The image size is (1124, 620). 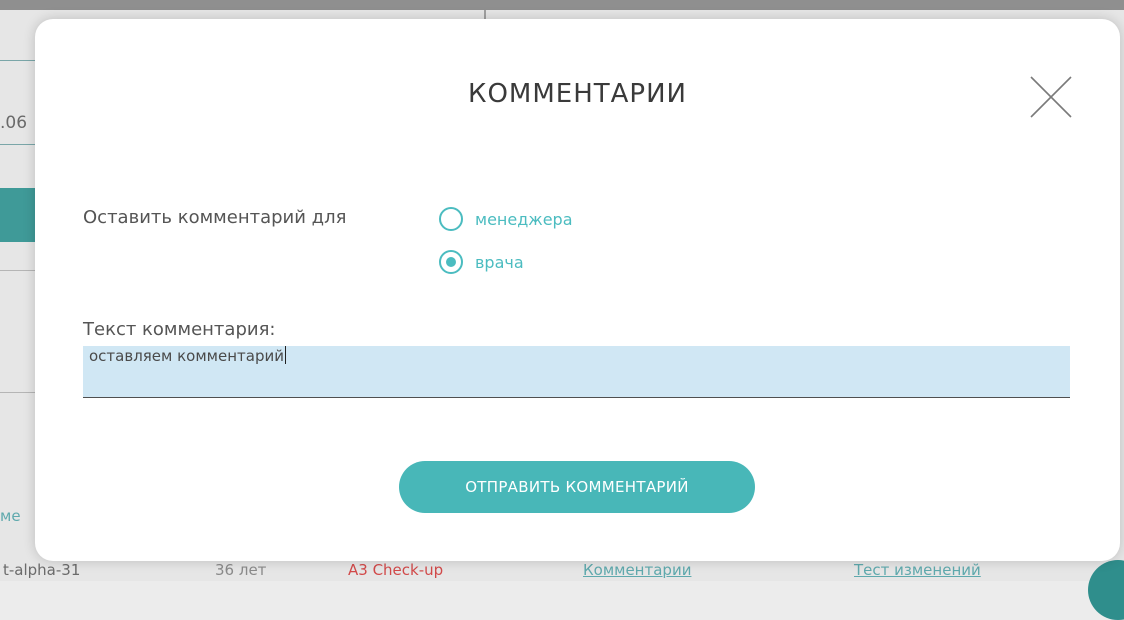 What do you see at coordinates (577, 94) in the screenshot?
I see `modal-title: КОММЕНТАРИИ` at bounding box center [577, 94].